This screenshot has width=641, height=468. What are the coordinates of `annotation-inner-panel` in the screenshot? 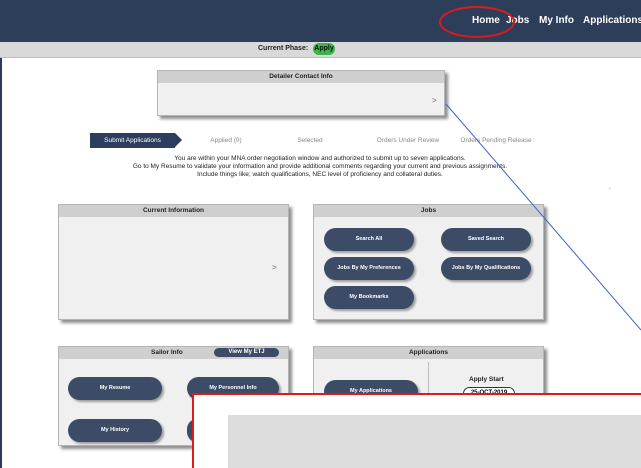 It's located at (434, 441).